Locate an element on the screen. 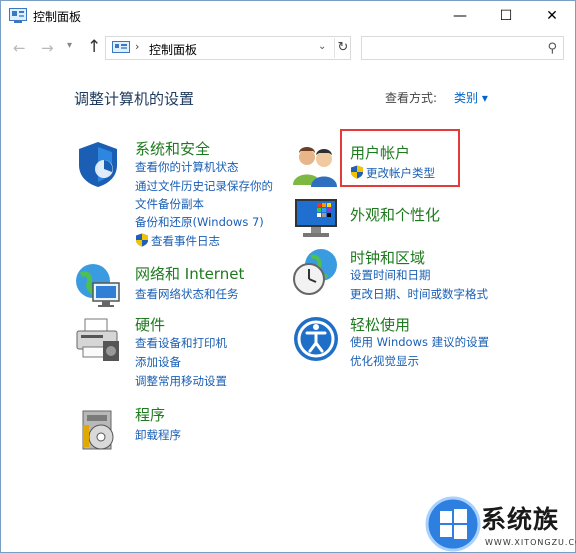  view-by-dropdown: 类别 ▾ is located at coordinates (471, 97).